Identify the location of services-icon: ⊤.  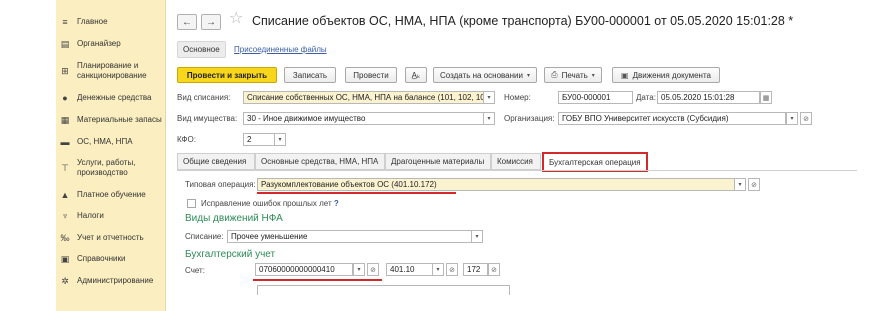
(65, 167).